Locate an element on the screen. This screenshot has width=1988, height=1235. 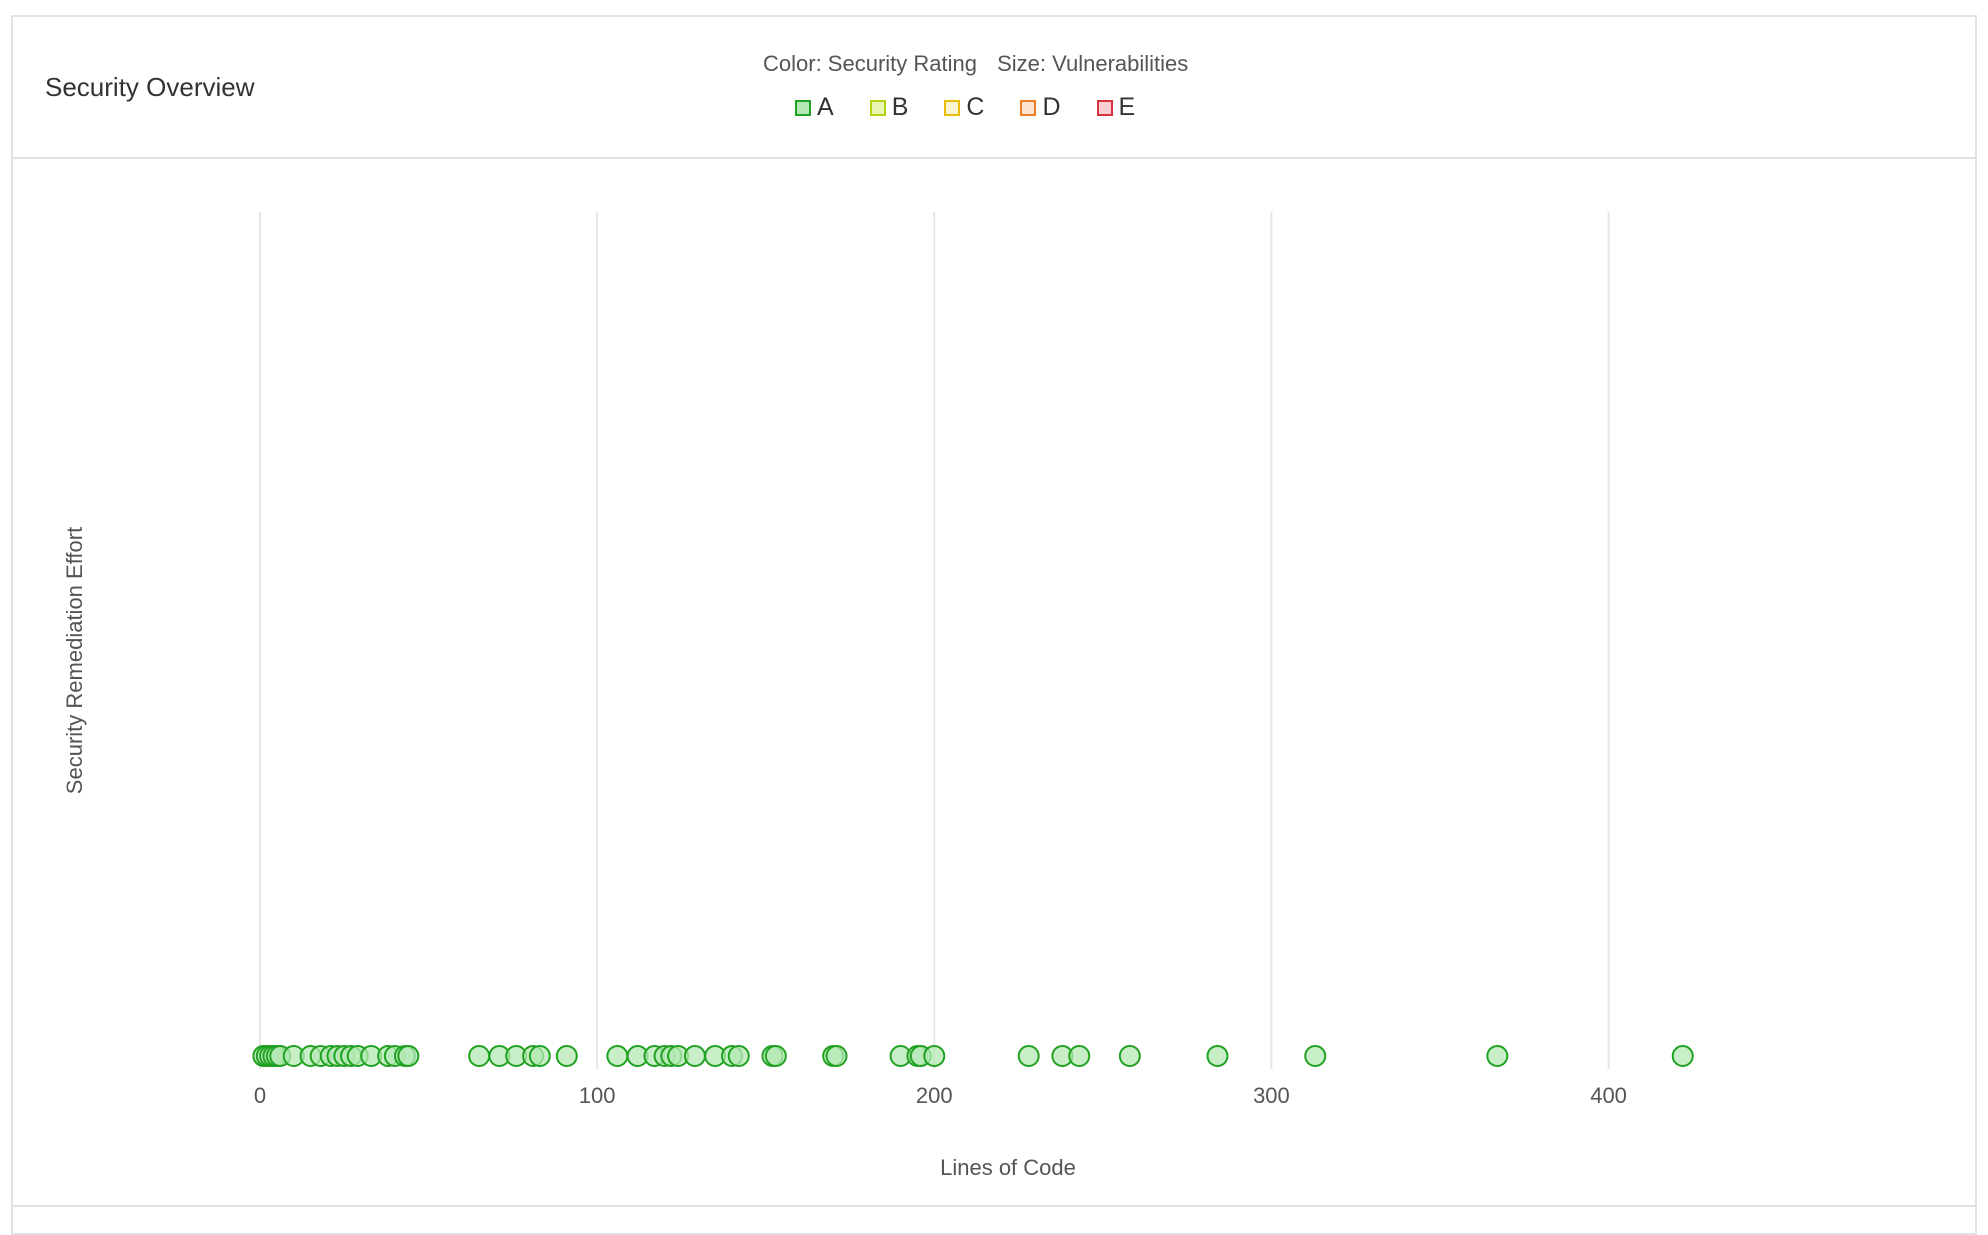
legend-swatch-c is located at coordinates (952, 107).